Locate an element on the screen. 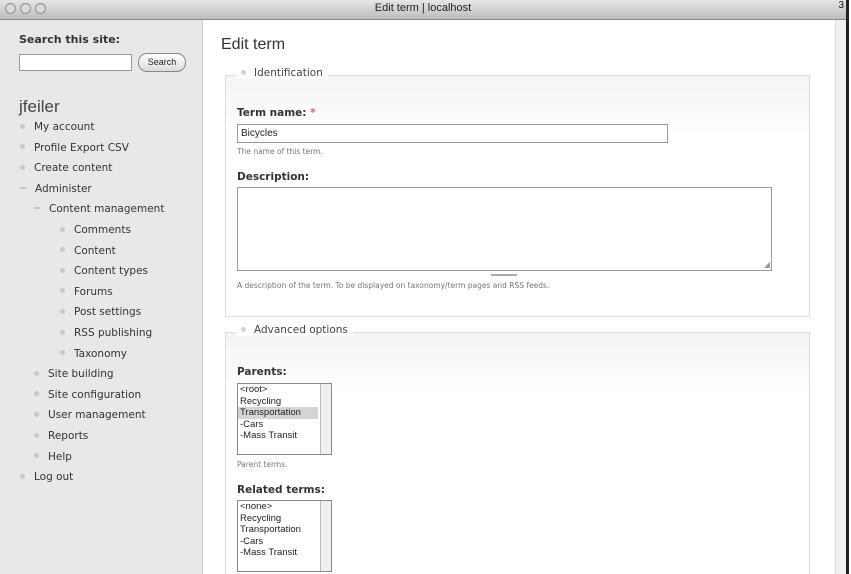  page-scrollbar is located at coordinates (840, 297).